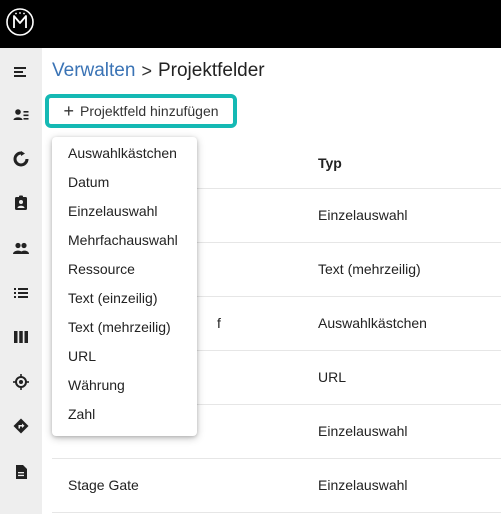 The height and width of the screenshot is (514, 501). Describe the element at coordinates (330, 163) in the screenshot. I see `column-header-type: Typ` at that location.